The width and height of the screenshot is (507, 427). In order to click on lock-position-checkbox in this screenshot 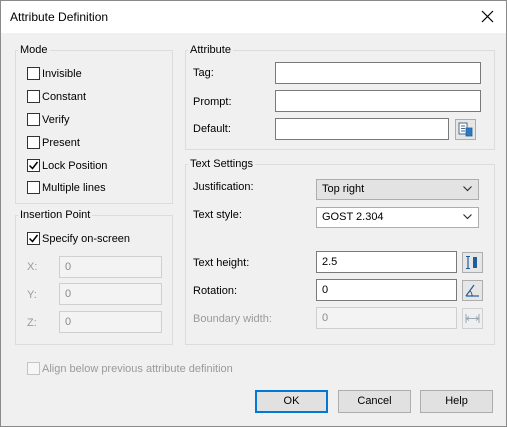, I will do `click(33, 165)`.